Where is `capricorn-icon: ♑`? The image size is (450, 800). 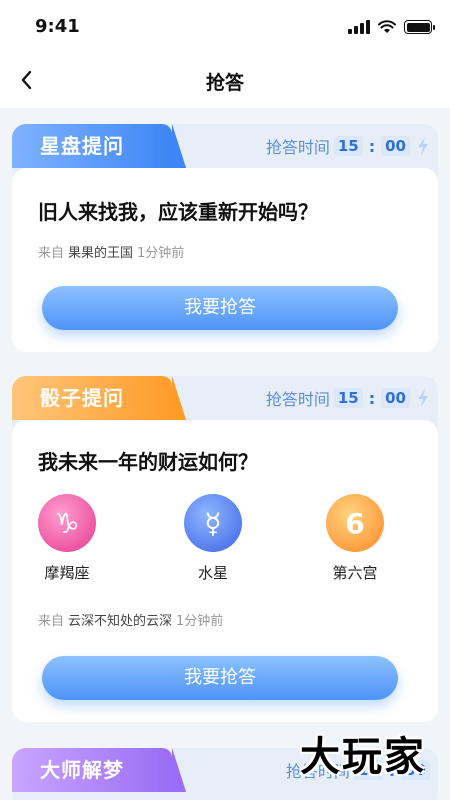 capricorn-icon: ♑ is located at coordinates (67, 523).